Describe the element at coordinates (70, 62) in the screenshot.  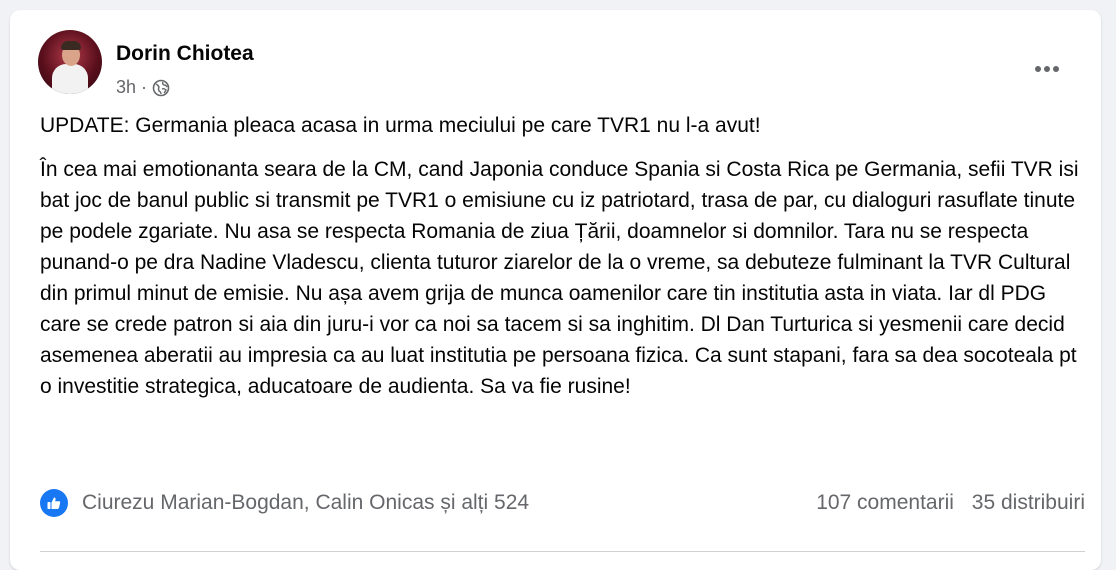
I see `author-avatar` at that location.